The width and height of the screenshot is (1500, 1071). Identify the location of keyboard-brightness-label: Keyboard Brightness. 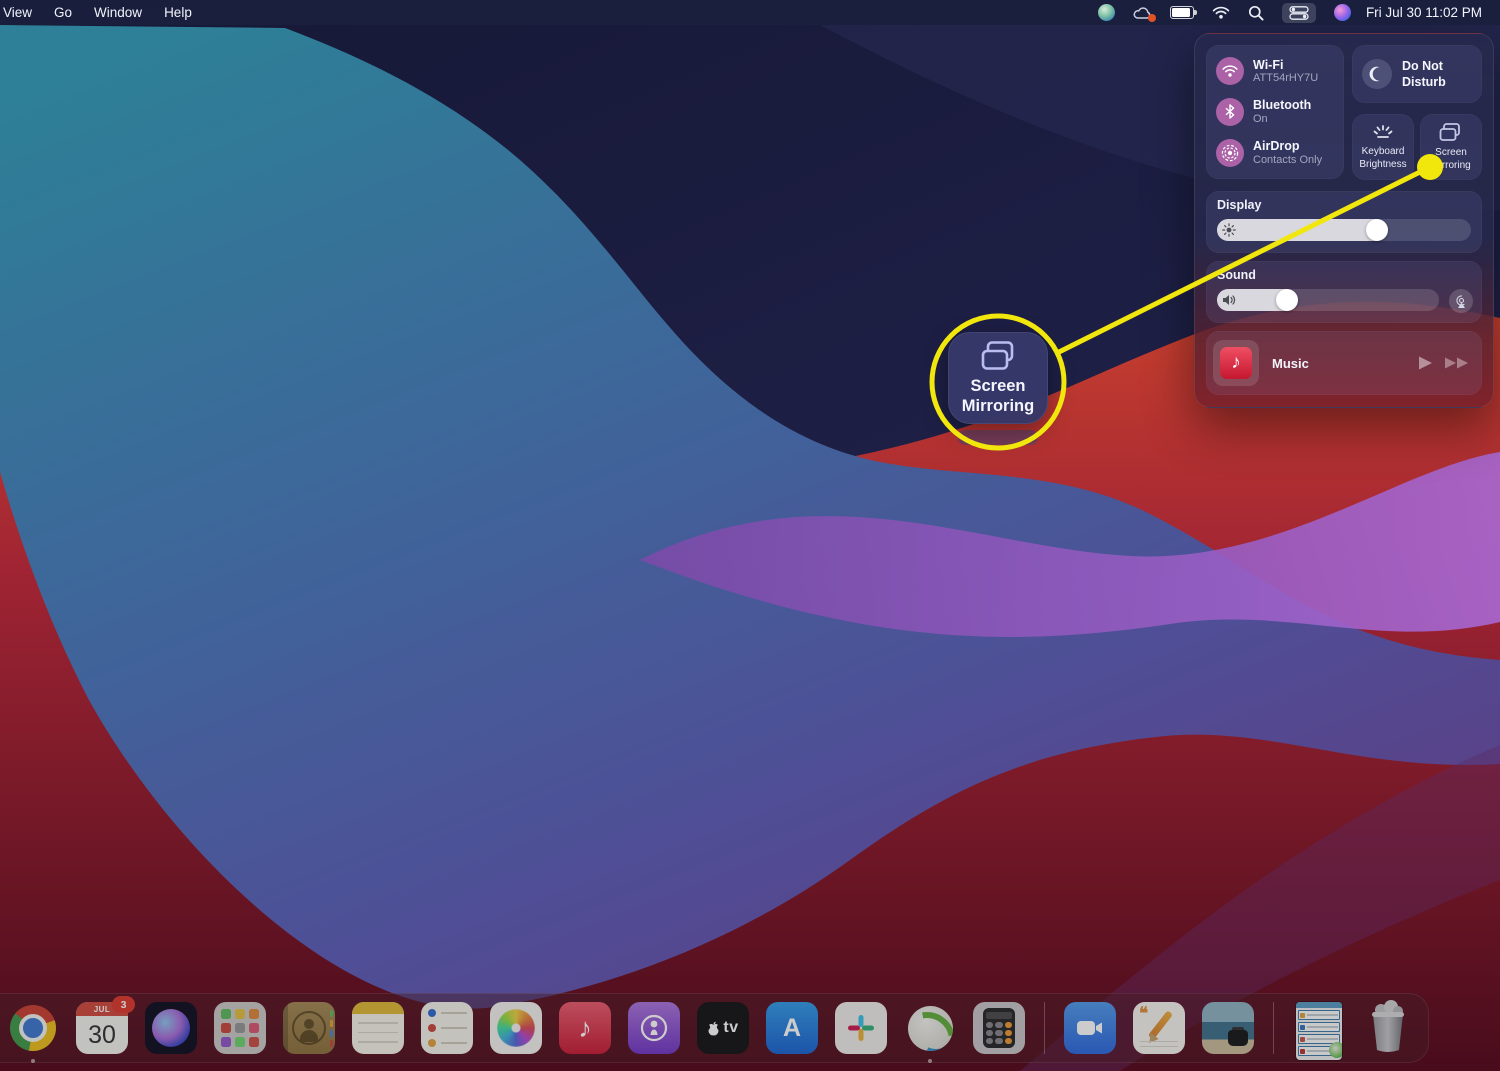
(1383, 158).